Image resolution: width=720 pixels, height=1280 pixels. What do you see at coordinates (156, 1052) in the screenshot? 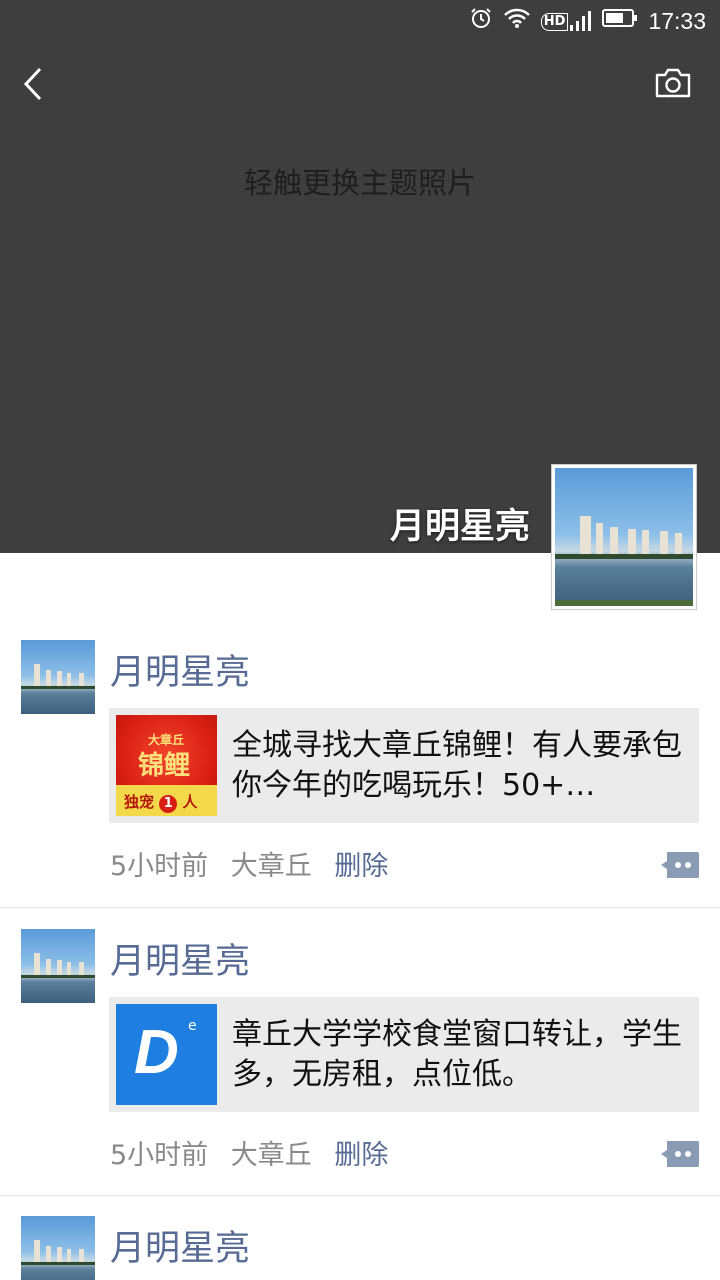
I see `thumb-letter: D` at bounding box center [156, 1052].